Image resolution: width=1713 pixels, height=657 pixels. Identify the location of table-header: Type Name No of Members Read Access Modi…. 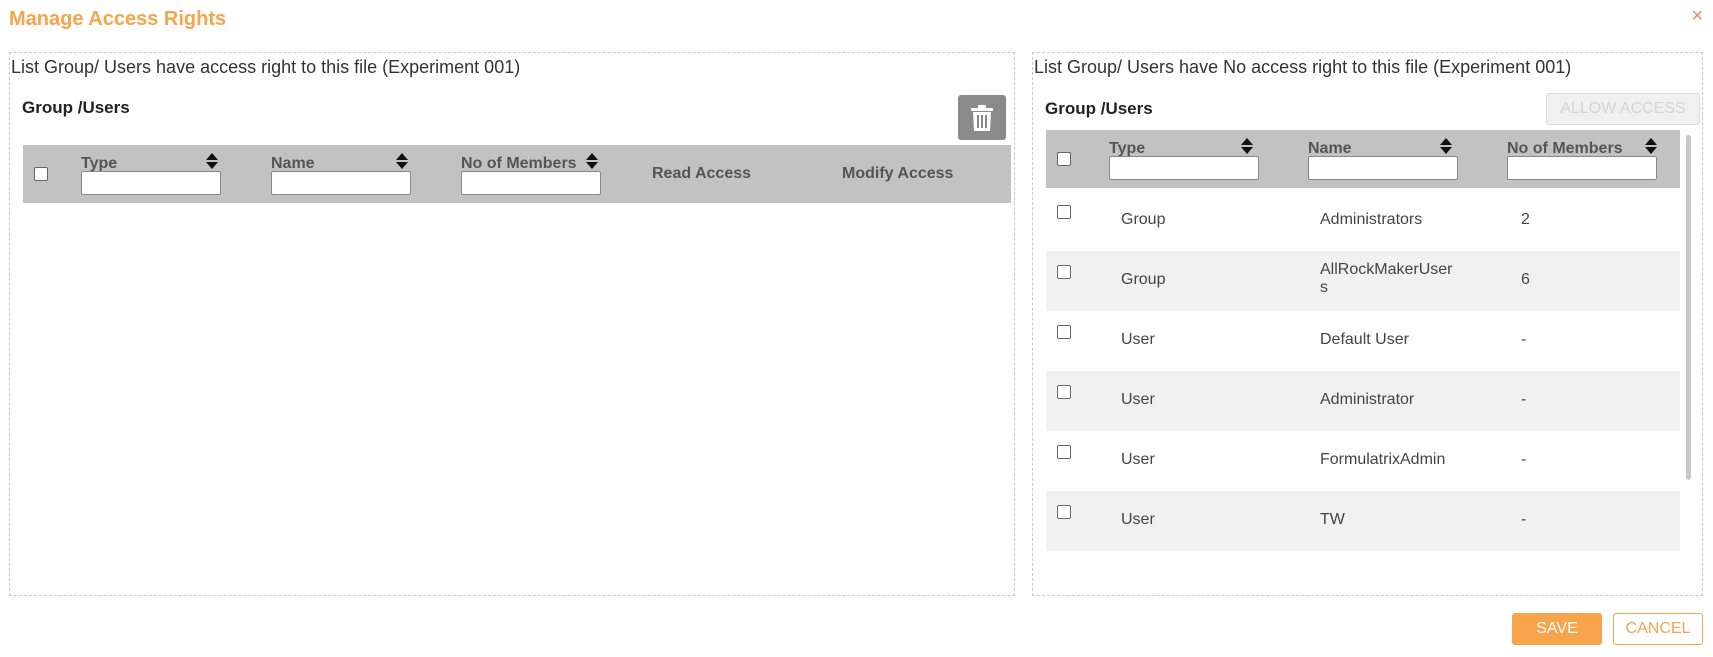
(517, 174).